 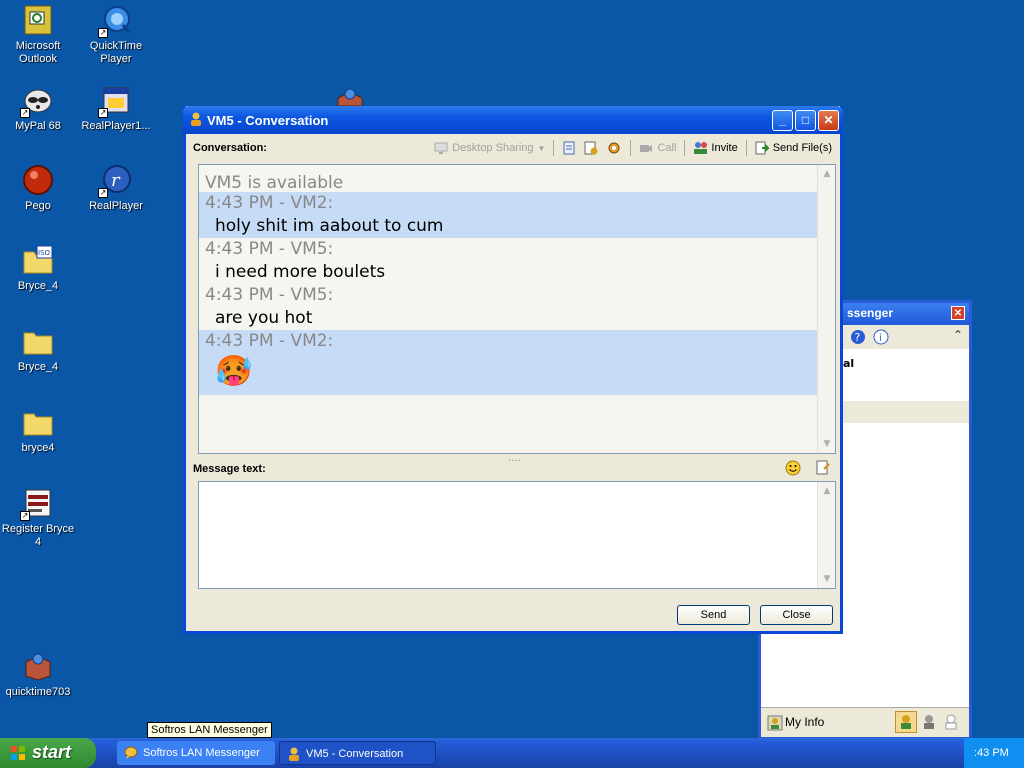 I want to click on send-files-button: Send File(s), so click(x=793, y=148).